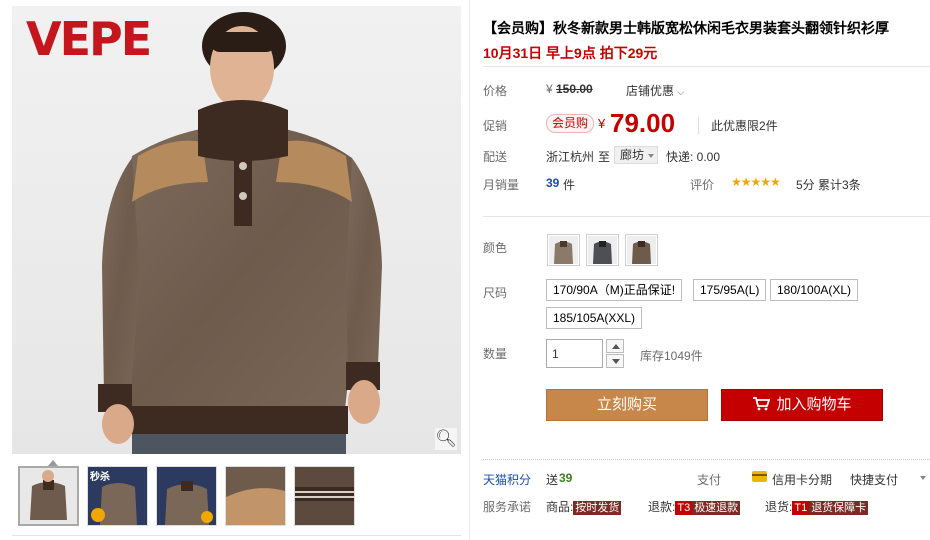 The height and width of the screenshot is (540, 930). Describe the element at coordinates (602, 123) in the screenshot. I see `promo-currency: ¥` at that location.